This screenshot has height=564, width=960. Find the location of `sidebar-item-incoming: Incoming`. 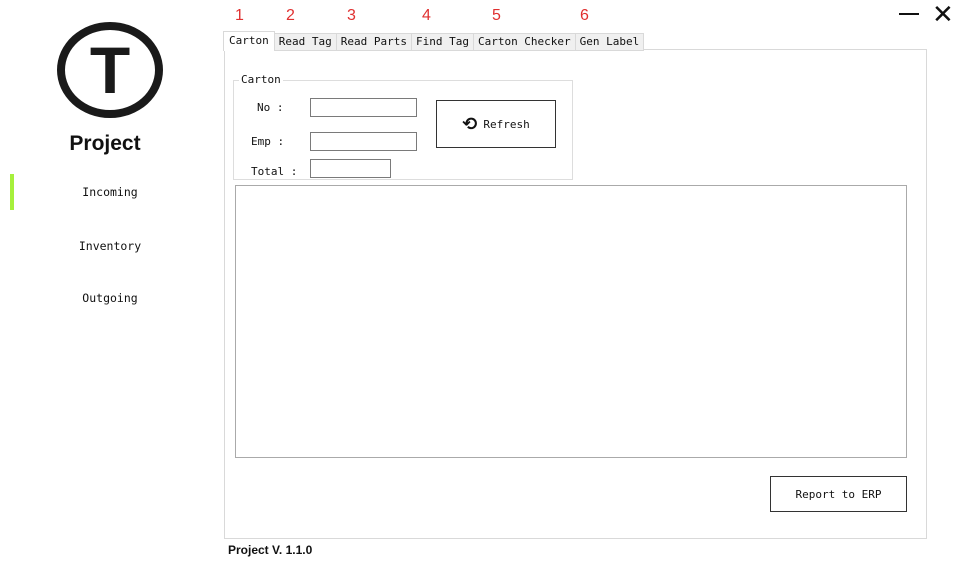

sidebar-item-incoming: Incoming is located at coordinates (110, 192).